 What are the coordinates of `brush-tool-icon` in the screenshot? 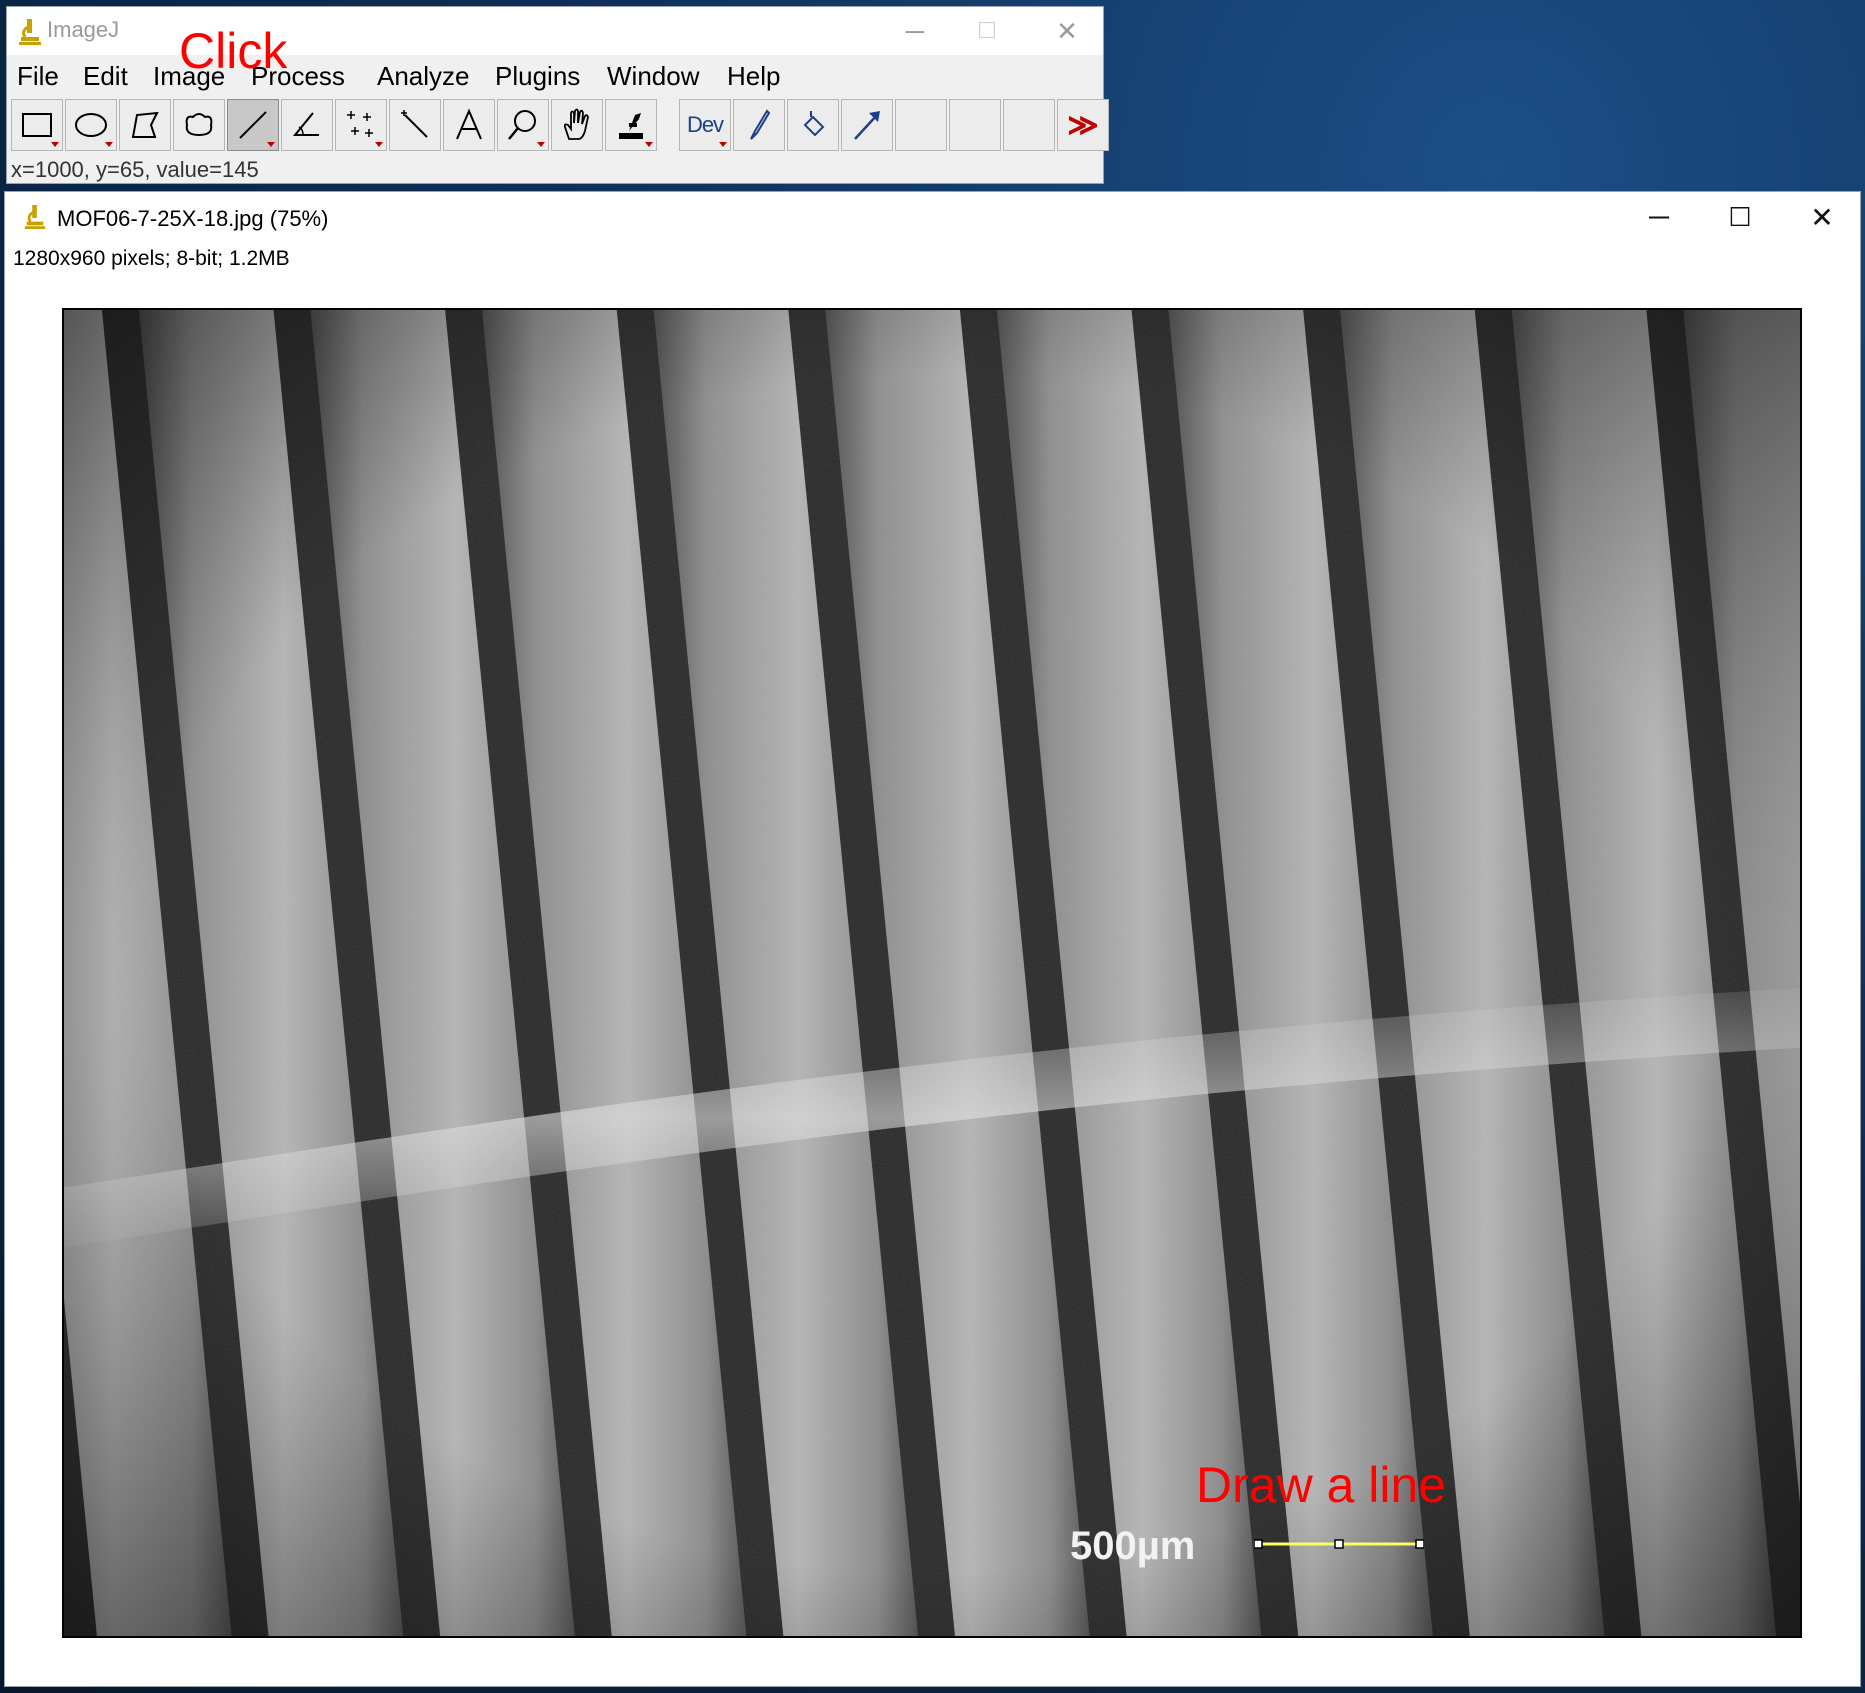 It's located at (760, 124).